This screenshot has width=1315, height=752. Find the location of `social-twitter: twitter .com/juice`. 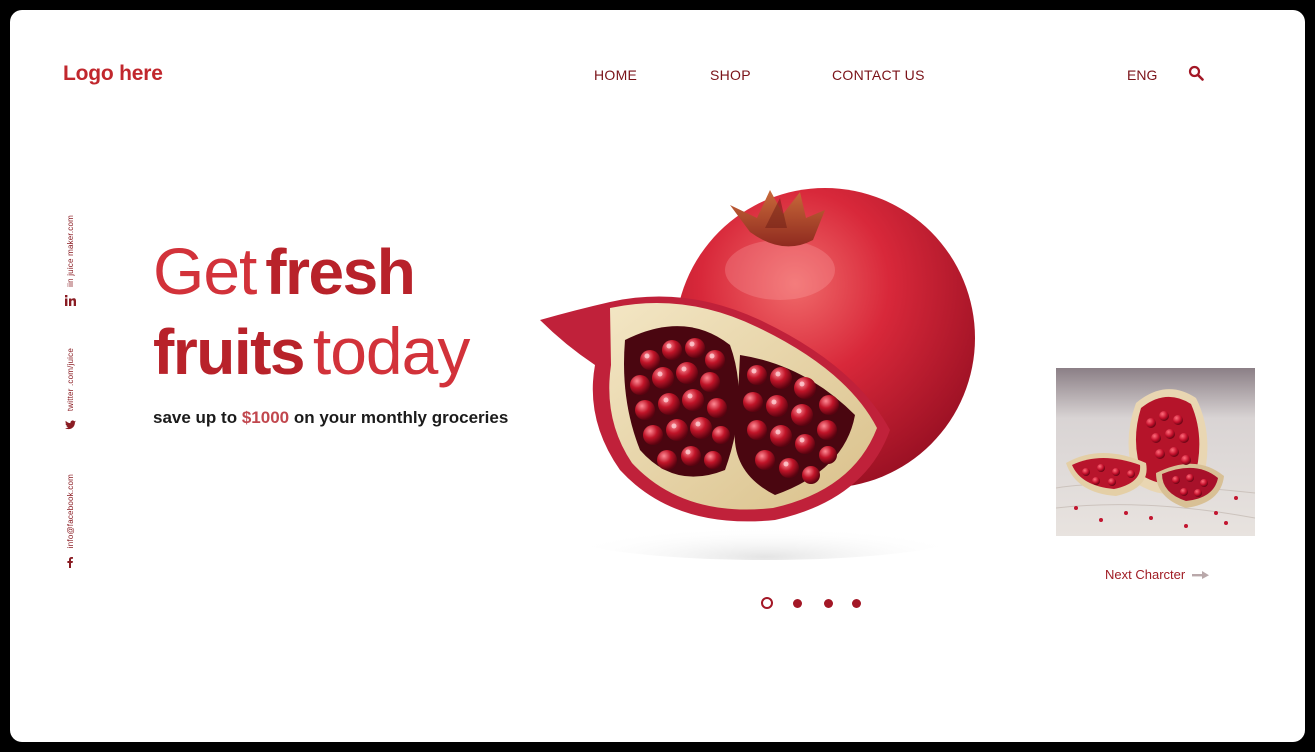

social-twitter: twitter .com/juice is located at coordinates (70, 389).